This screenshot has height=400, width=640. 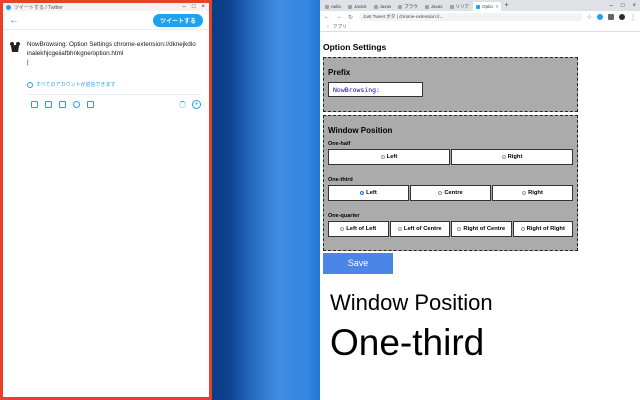 I want to click on radio-quarter-right-of-right: Right of Right, so click(x=542, y=229).